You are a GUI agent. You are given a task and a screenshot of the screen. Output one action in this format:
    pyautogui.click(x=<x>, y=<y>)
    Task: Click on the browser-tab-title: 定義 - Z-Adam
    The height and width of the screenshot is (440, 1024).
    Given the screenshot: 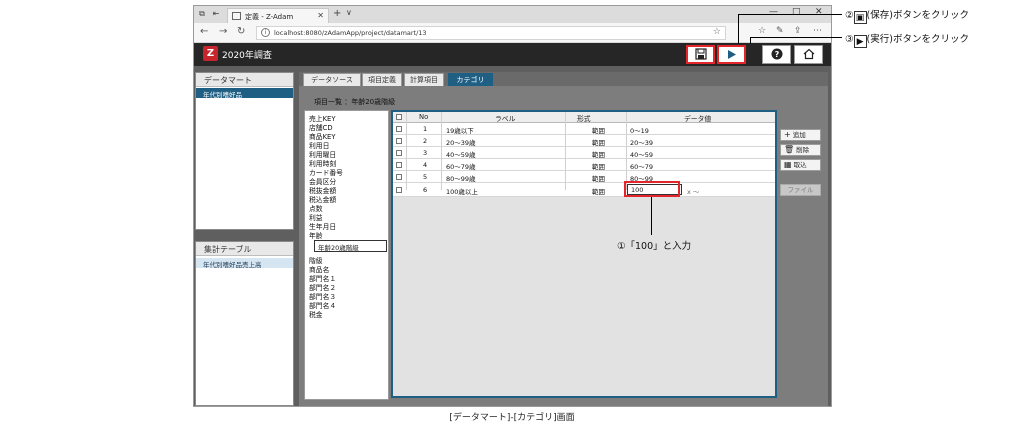 What is the action you would take?
    pyautogui.click(x=269, y=17)
    